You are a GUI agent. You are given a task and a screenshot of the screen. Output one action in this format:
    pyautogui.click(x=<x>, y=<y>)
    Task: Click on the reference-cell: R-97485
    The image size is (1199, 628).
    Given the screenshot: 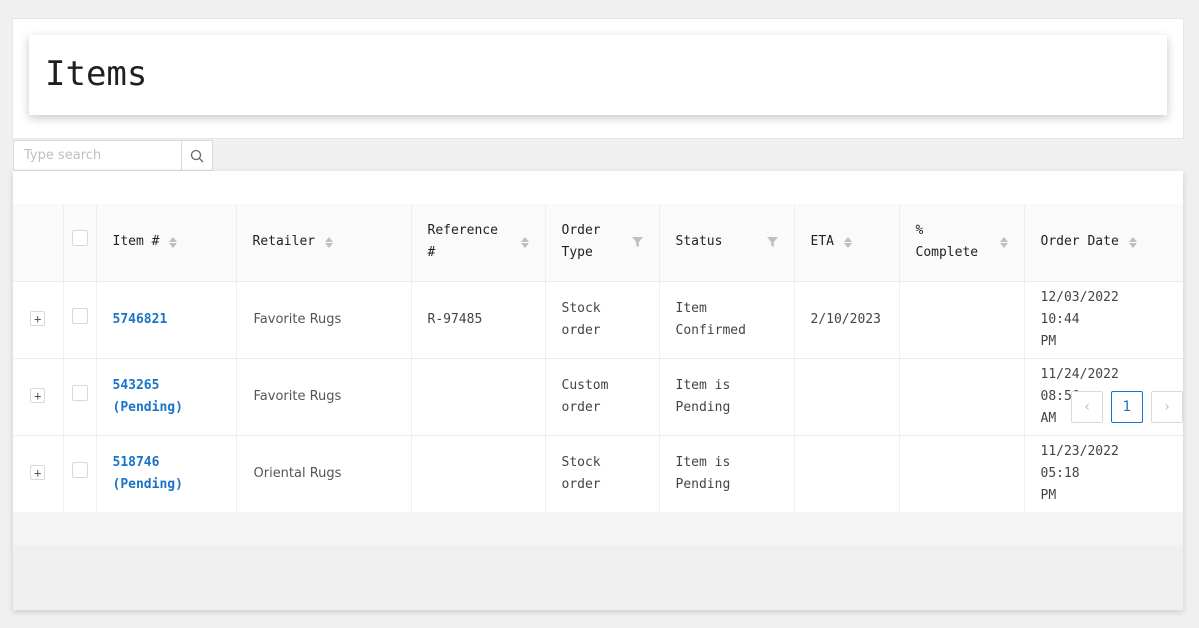 What is the action you would take?
    pyautogui.click(x=478, y=320)
    